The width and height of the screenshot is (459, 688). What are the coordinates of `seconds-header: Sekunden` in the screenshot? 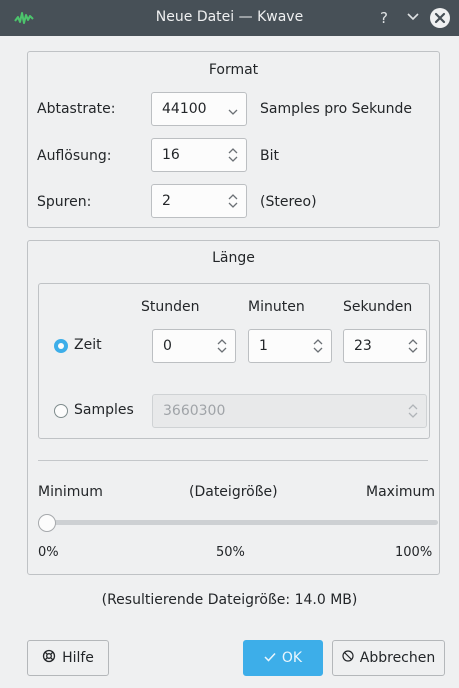 It's located at (378, 307).